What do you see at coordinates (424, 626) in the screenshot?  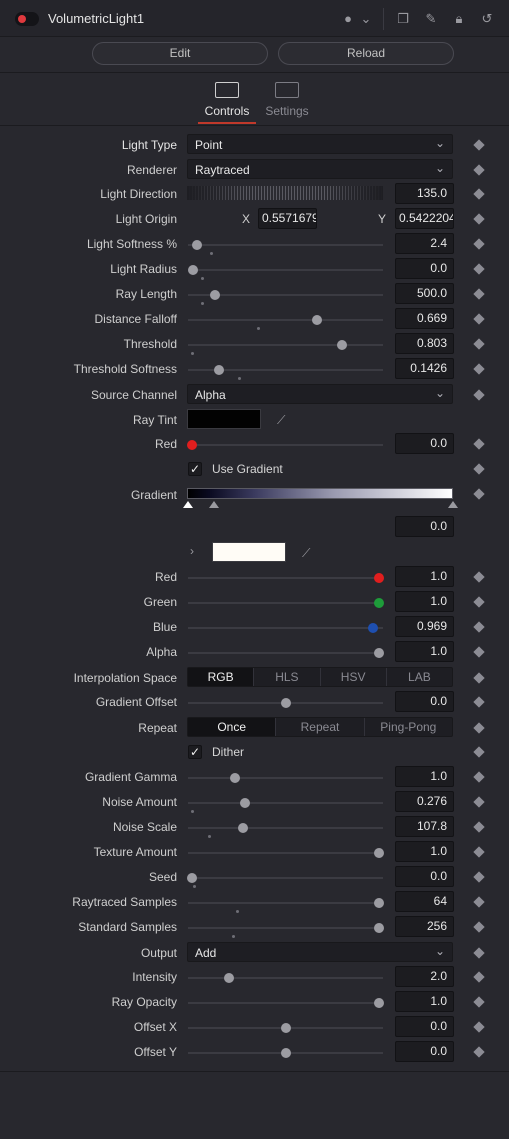 I see `grad-blue-field: 0.969` at bounding box center [424, 626].